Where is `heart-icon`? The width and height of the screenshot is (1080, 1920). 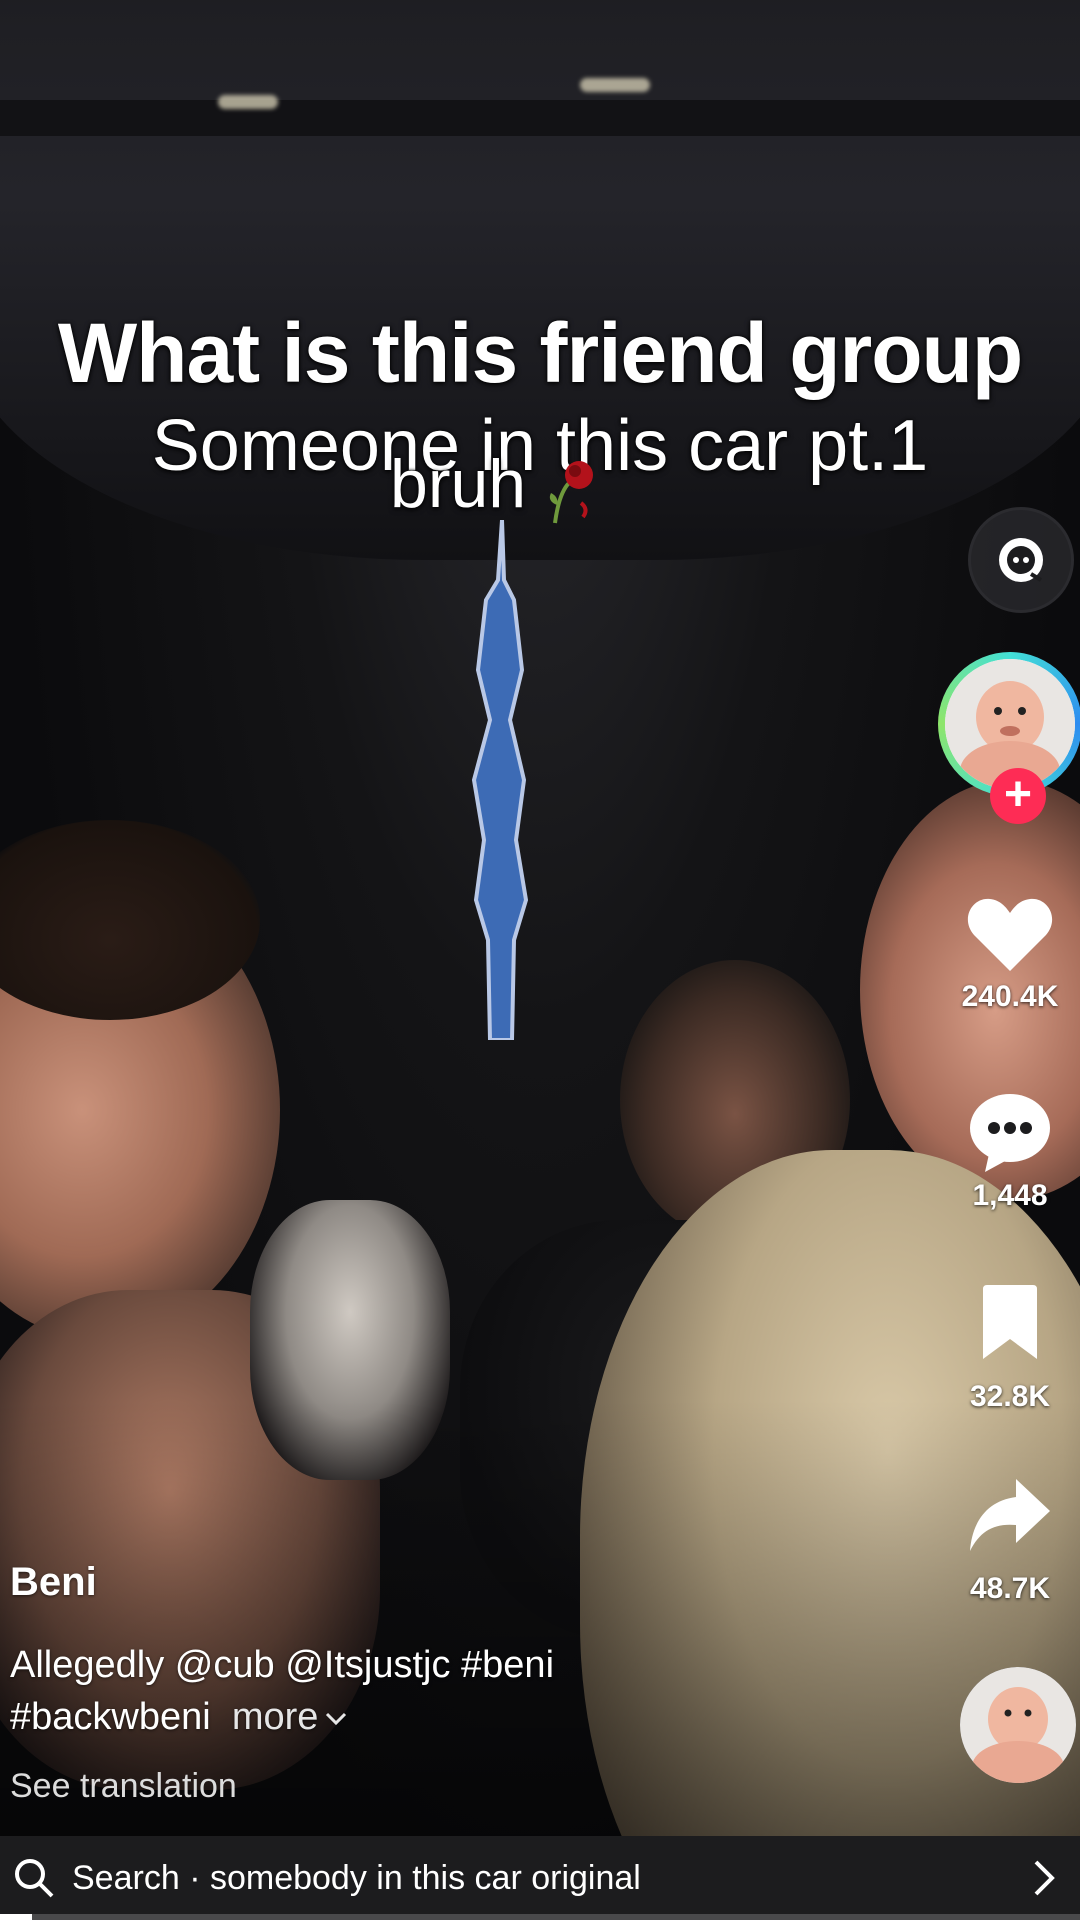
heart-icon is located at coordinates (1010, 934).